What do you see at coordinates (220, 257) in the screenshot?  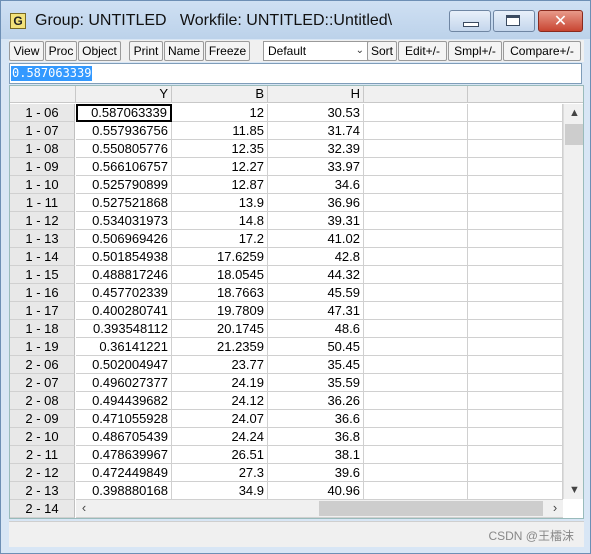 I see `table-cell-b: 17.6259` at bounding box center [220, 257].